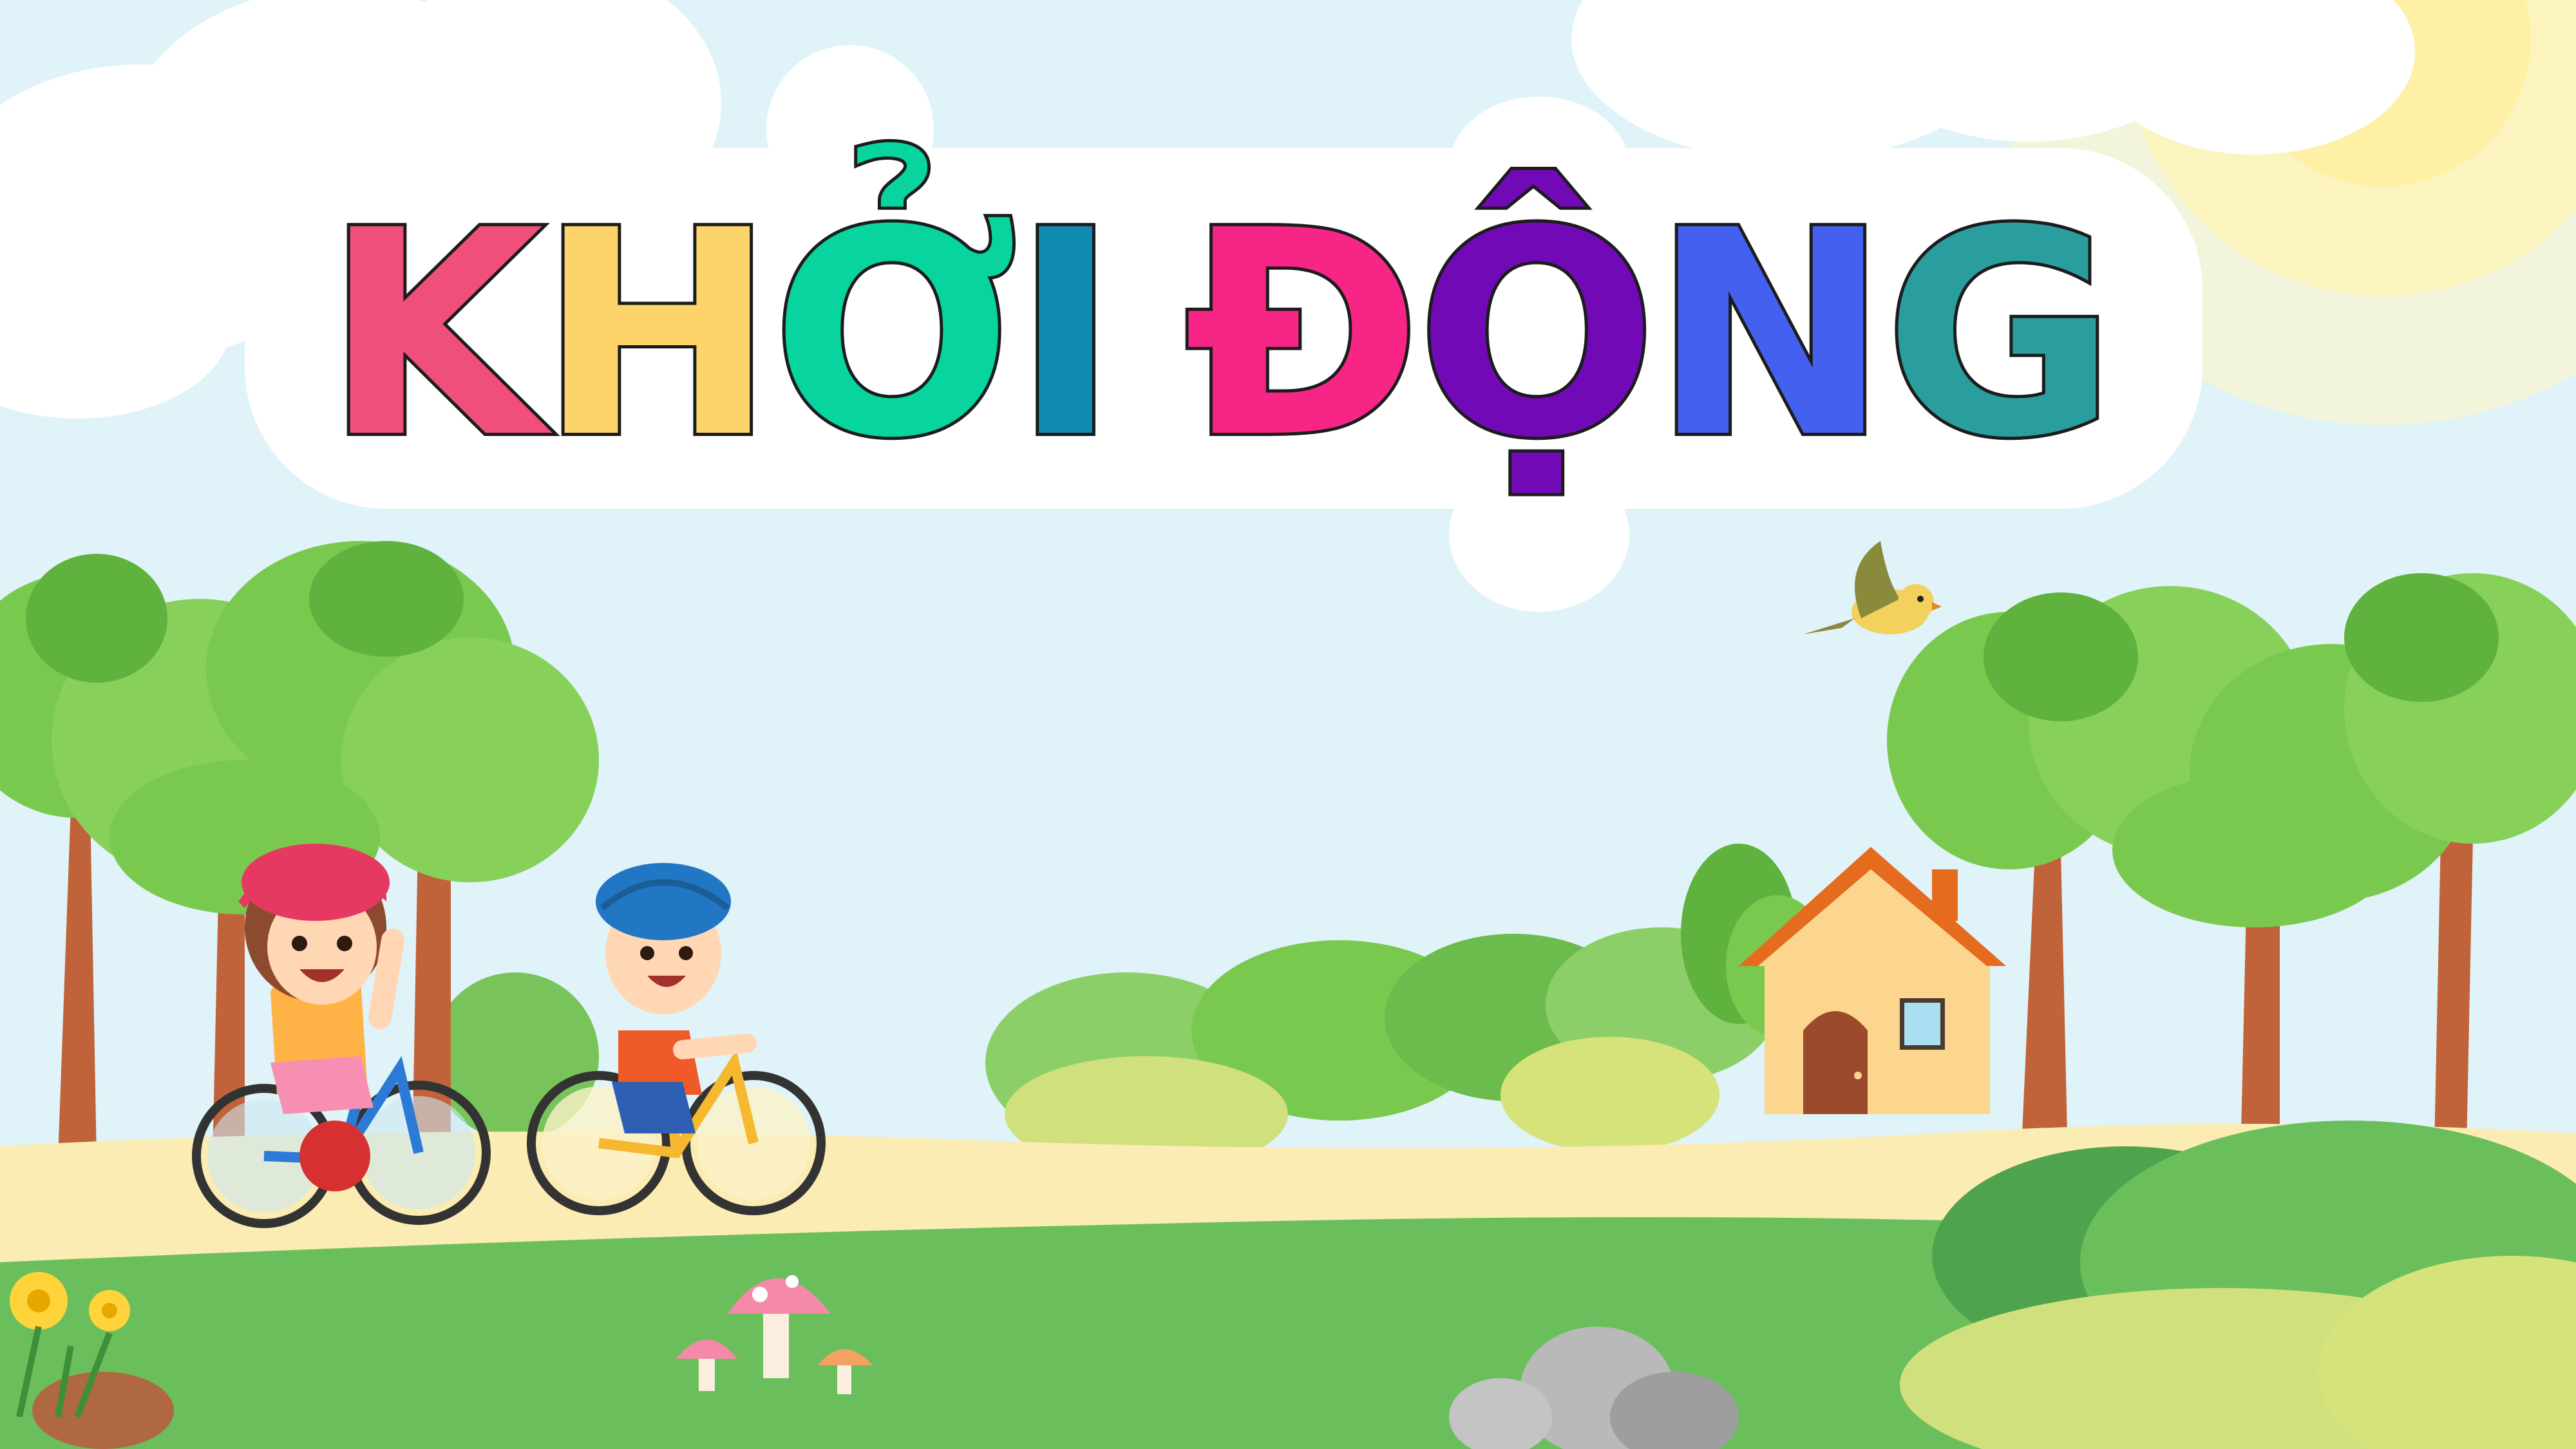 Image resolution: width=2576 pixels, height=1449 pixels. What do you see at coordinates (1066, 335) in the screenshot?
I see `title-letter: I` at bounding box center [1066, 335].